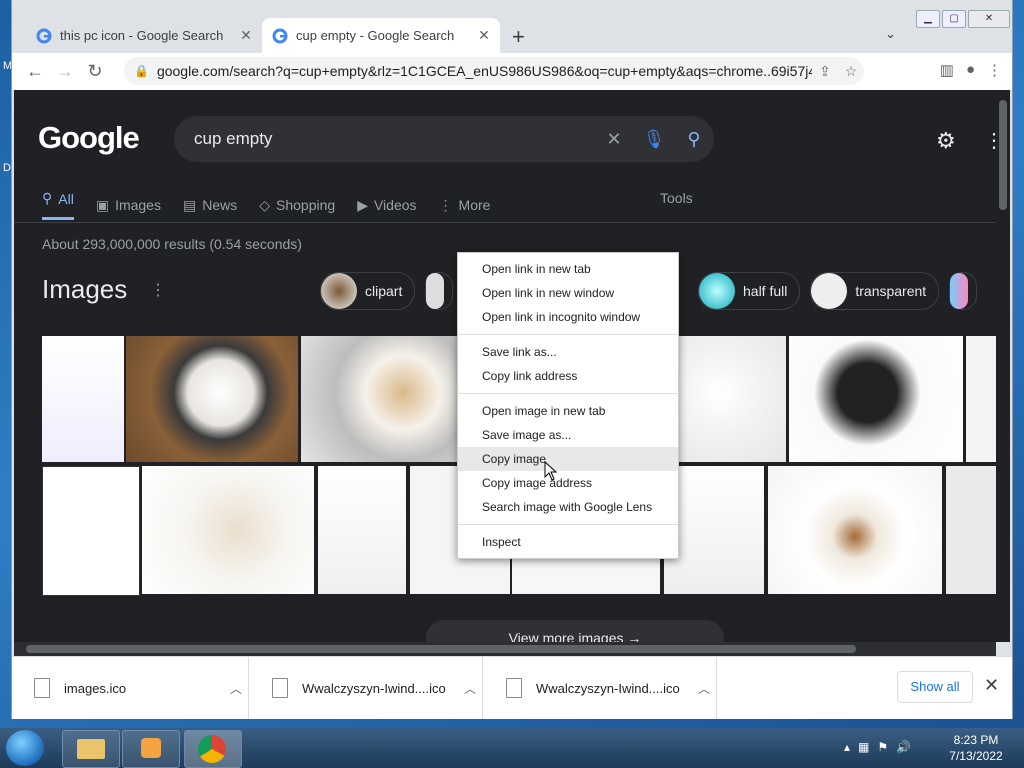  I want to click on apps-kebab-icon: ⋮, so click(990, 140).